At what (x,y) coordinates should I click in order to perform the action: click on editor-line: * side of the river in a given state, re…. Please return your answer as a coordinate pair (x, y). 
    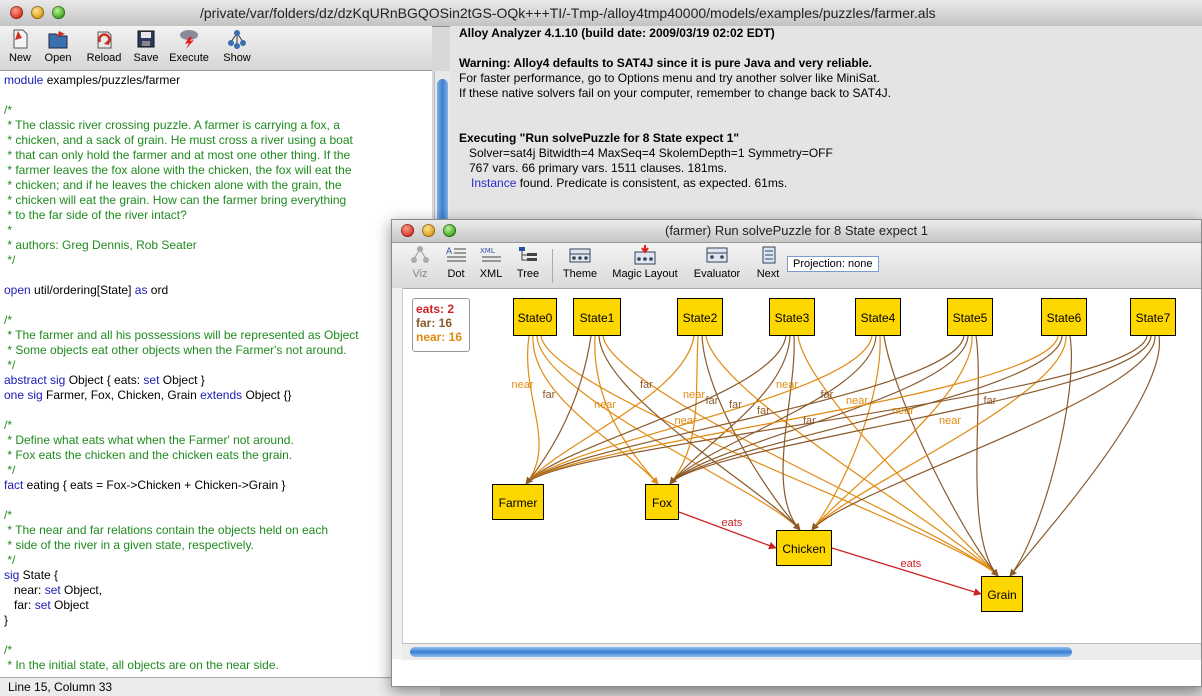
    Looking at the image, I should click on (129, 545).